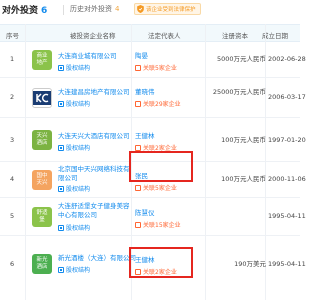  Describe the element at coordinates (12, 36) in the screenshot. I see `header-index: 序号` at that location.